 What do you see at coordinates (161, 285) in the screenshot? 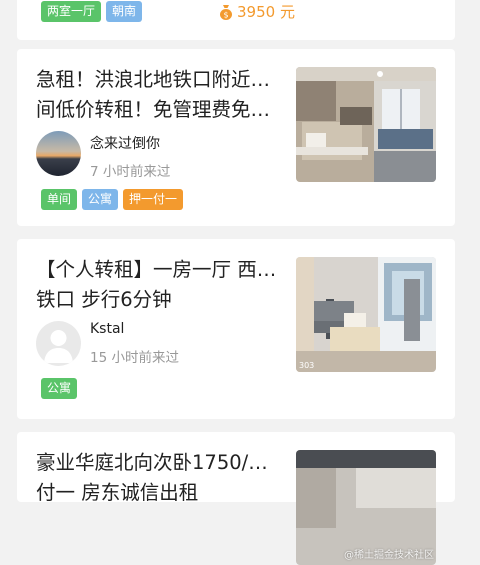
I see `listing-title: 【个人转租】一房一厅 西乡地 铁口 步行6分钟` at bounding box center [161, 285].